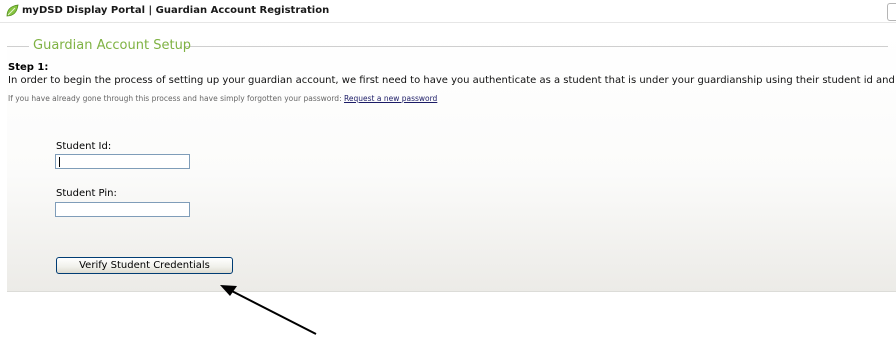 The height and width of the screenshot is (337, 896). What do you see at coordinates (268, 310) in the screenshot?
I see `pointer-arrow-icon` at bounding box center [268, 310].